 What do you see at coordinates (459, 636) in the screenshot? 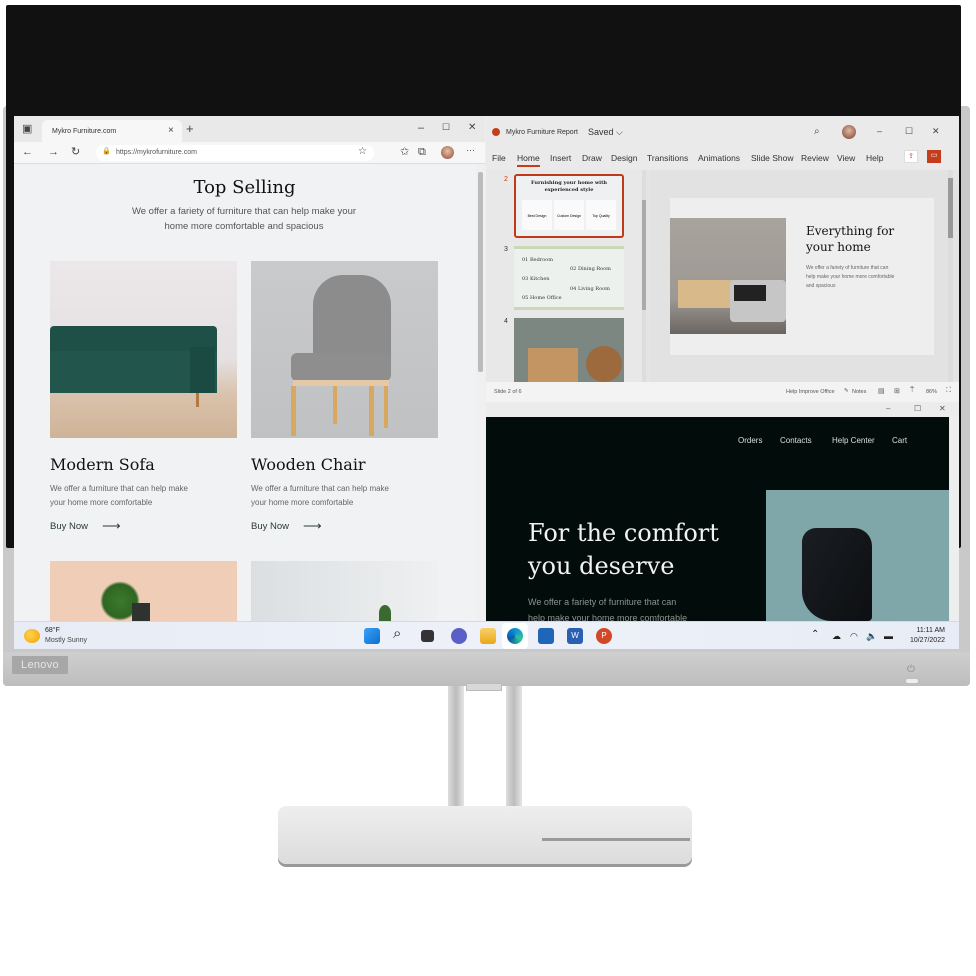
I see `teams-icon` at bounding box center [459, 636].